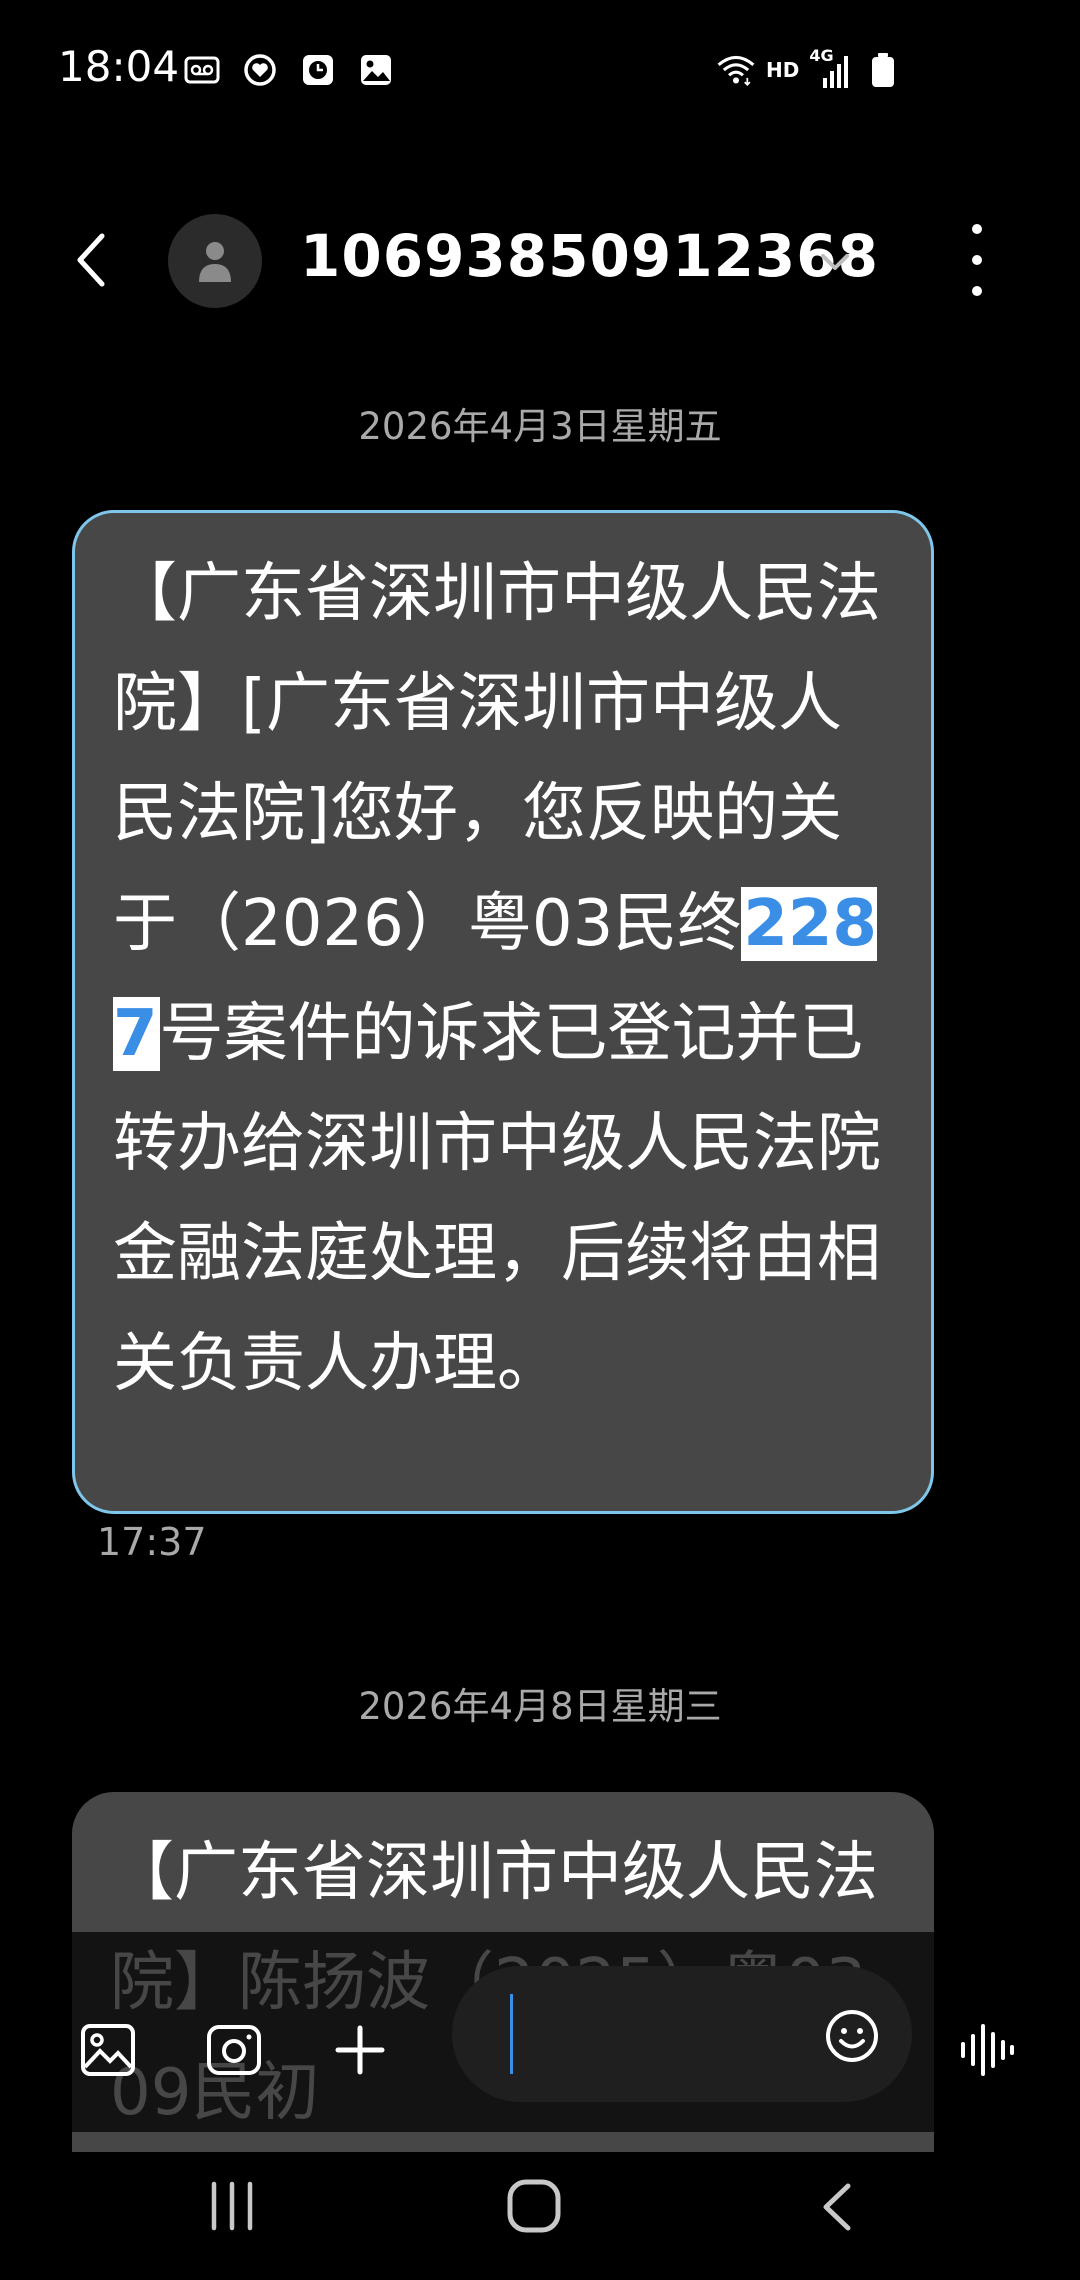  I want to click on more-attachments-button, so click(360, 2050).